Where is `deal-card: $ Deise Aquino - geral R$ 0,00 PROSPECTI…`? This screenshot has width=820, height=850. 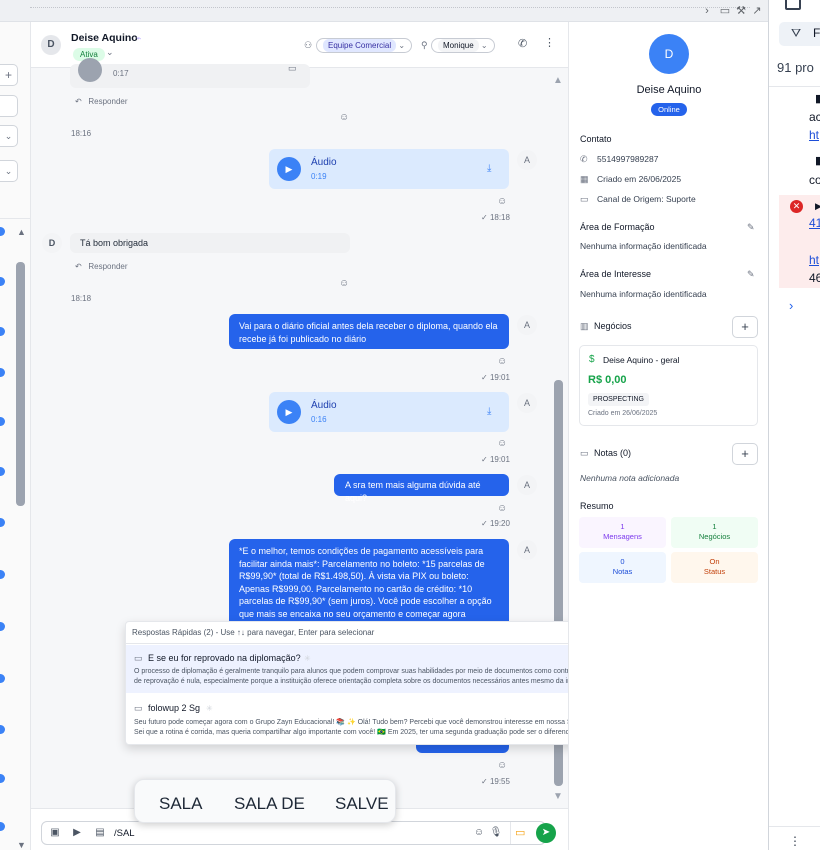
deal-card: $ Deise Aquino - geral R$ 0,00 PROSPECTI… is located at coordinates (668, 385).